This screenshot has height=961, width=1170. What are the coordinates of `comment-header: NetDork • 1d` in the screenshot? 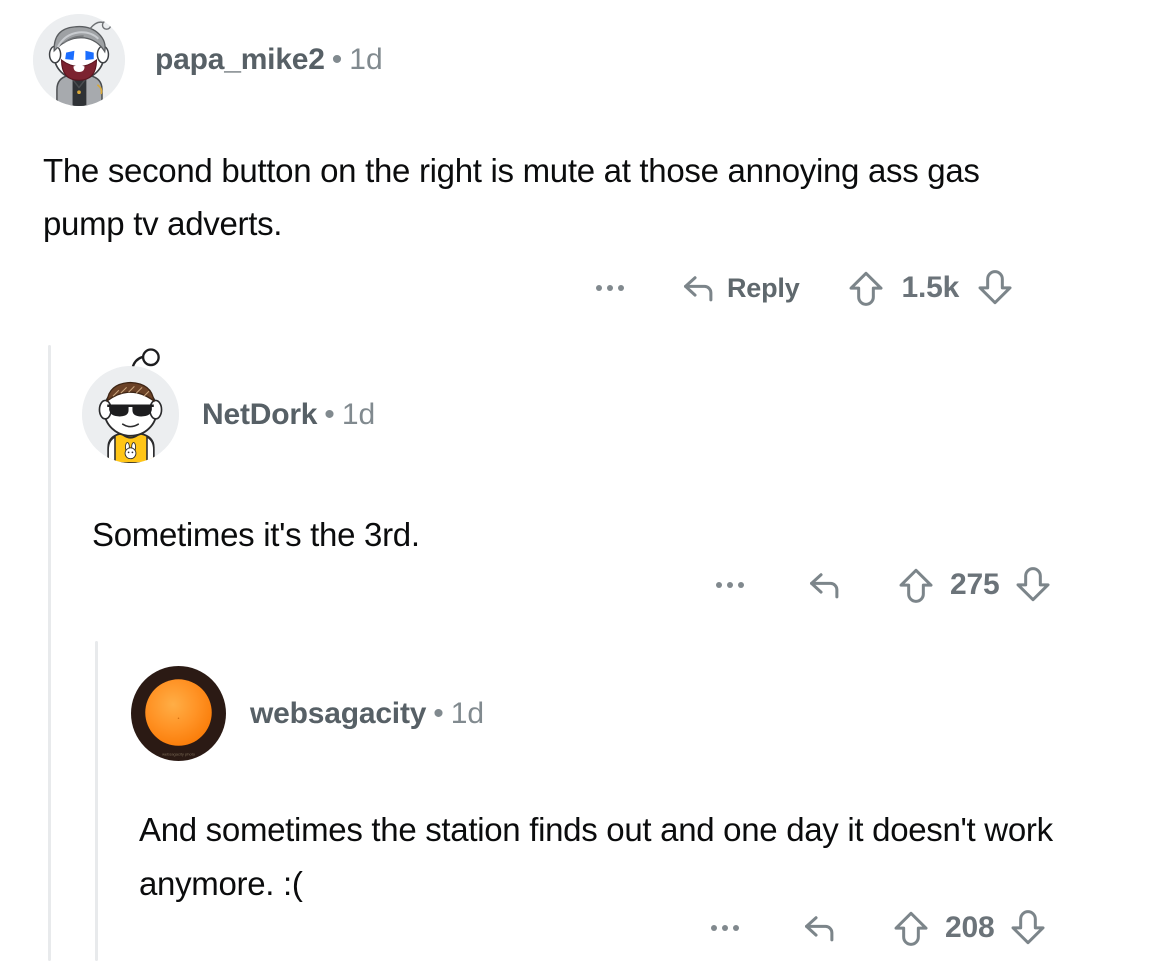 It's located at (617, 405).